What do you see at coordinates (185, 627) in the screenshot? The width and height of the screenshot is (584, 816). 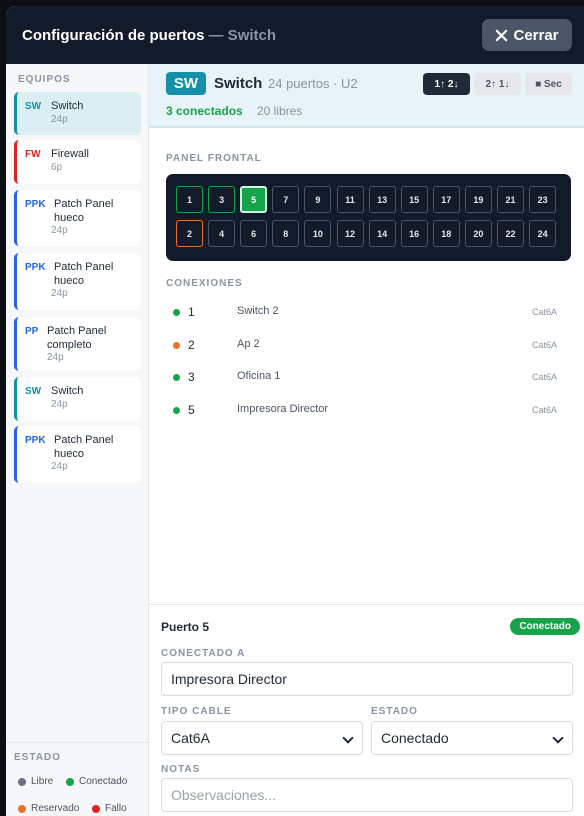 I see `port-detail-title: Puerto 5` at bounding box center [185, 627].